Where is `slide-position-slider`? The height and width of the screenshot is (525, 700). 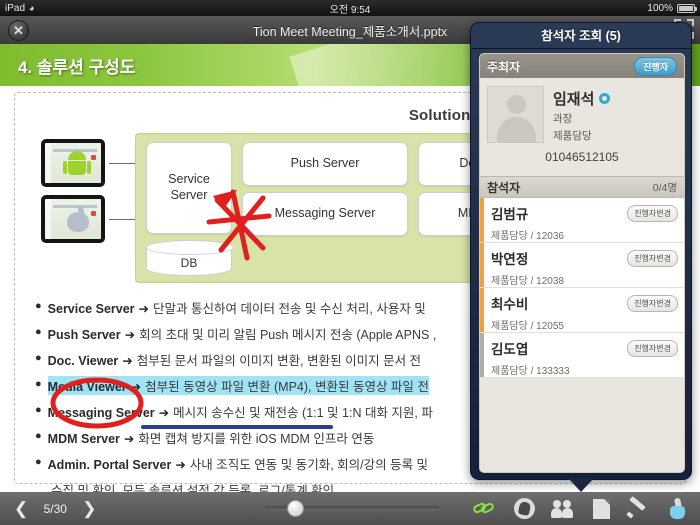 slide-position-slider is located at coordinates (352, 508).